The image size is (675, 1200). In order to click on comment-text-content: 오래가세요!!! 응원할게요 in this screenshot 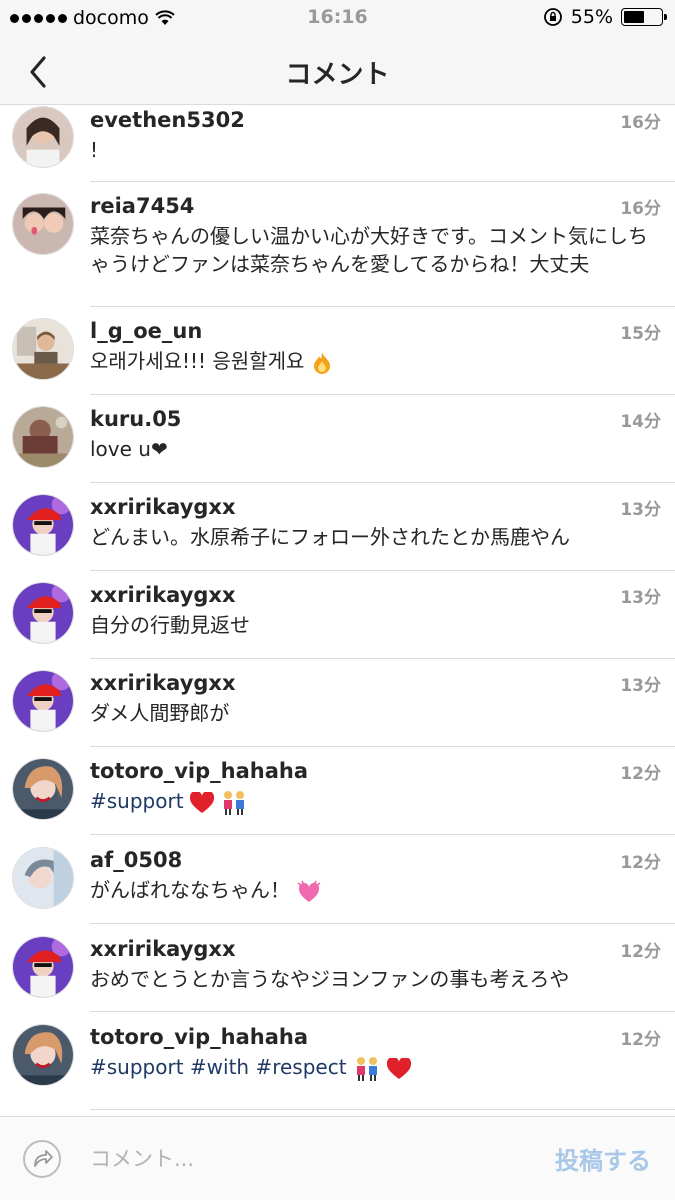, I will do `click(197, 361)`.